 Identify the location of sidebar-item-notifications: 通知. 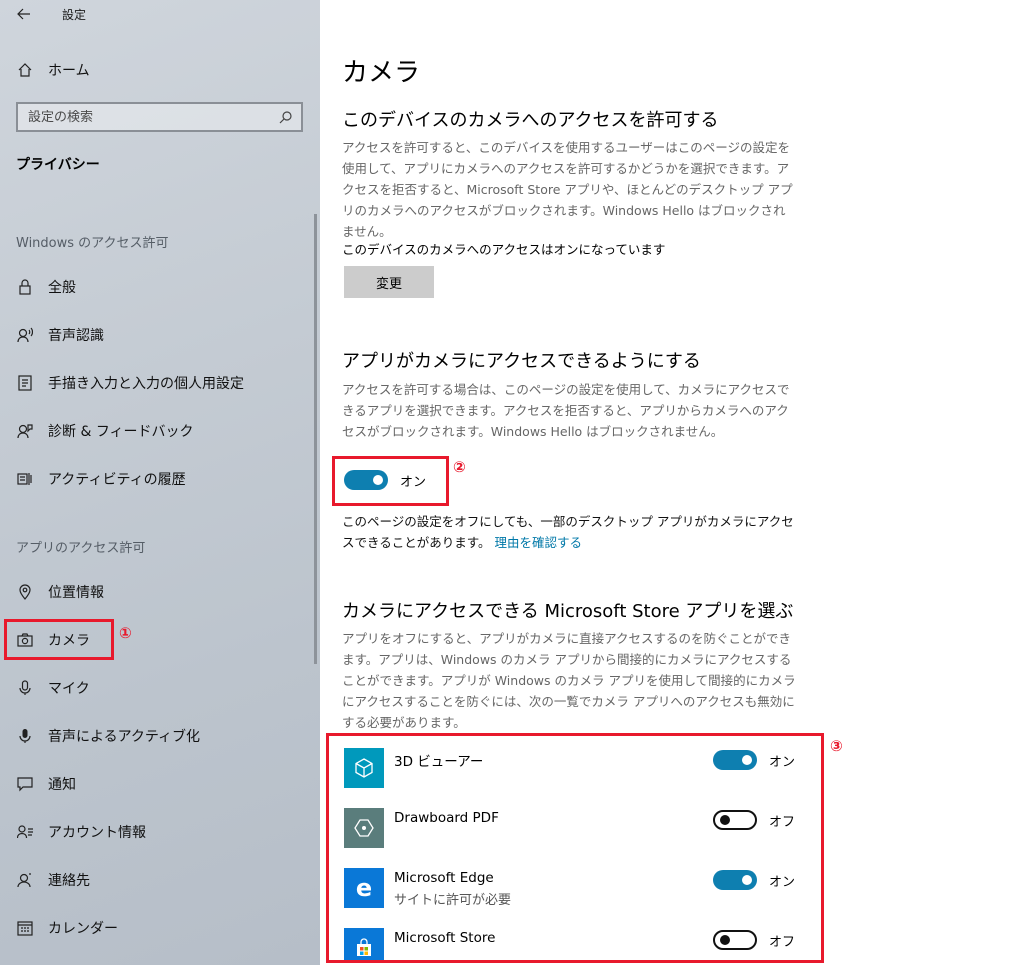
(160, 784).